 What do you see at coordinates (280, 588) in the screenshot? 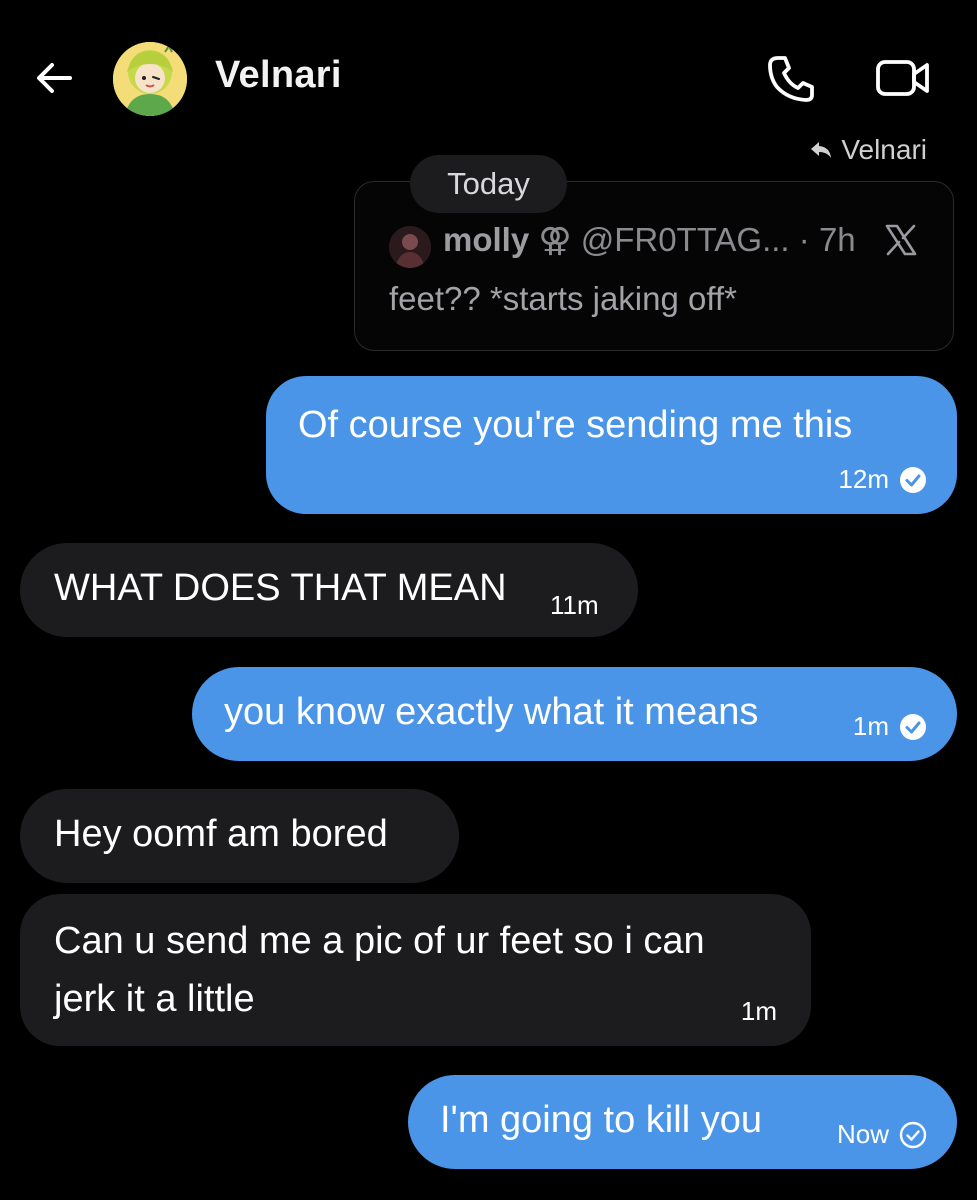
I see `message-text: WHAT DOES THAT MEAN` at bounding box center [280, 588].